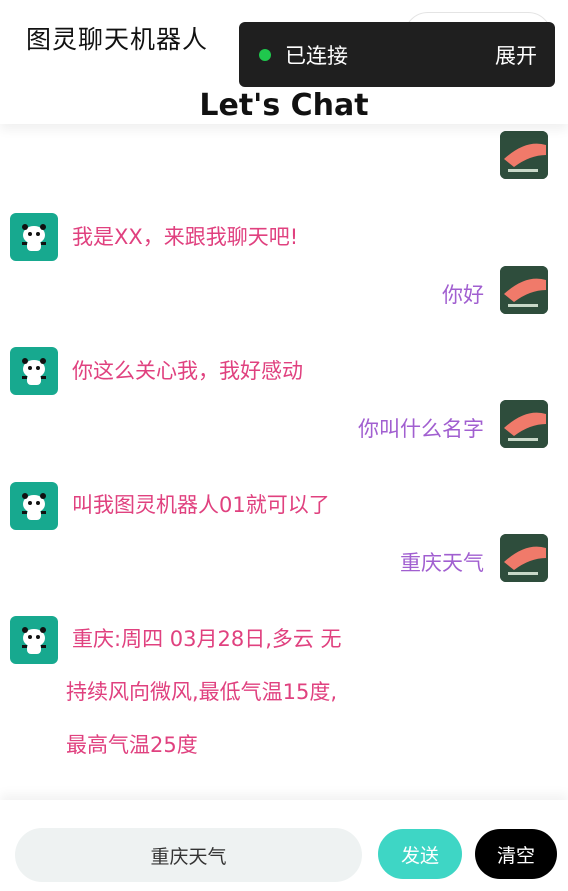 Image resolution: width=568 pixels, height=891 pixels. I want to click on page-title: Let's Chat, so click(284, 105).